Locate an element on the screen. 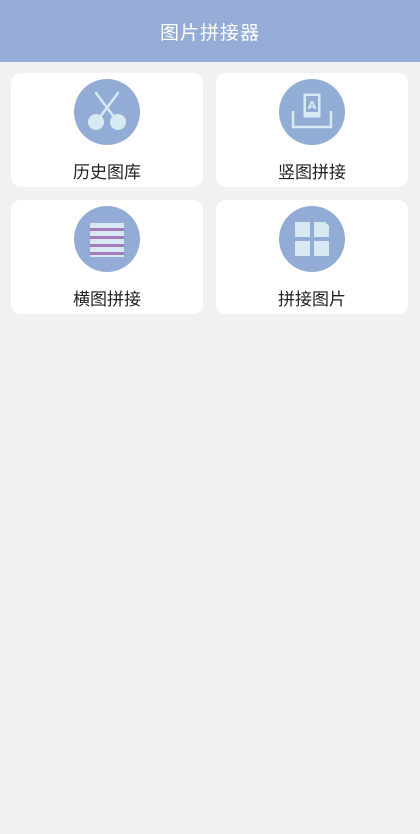  horizontal-stitch-button: 横图拼接 is located at coordinates (107, 257).